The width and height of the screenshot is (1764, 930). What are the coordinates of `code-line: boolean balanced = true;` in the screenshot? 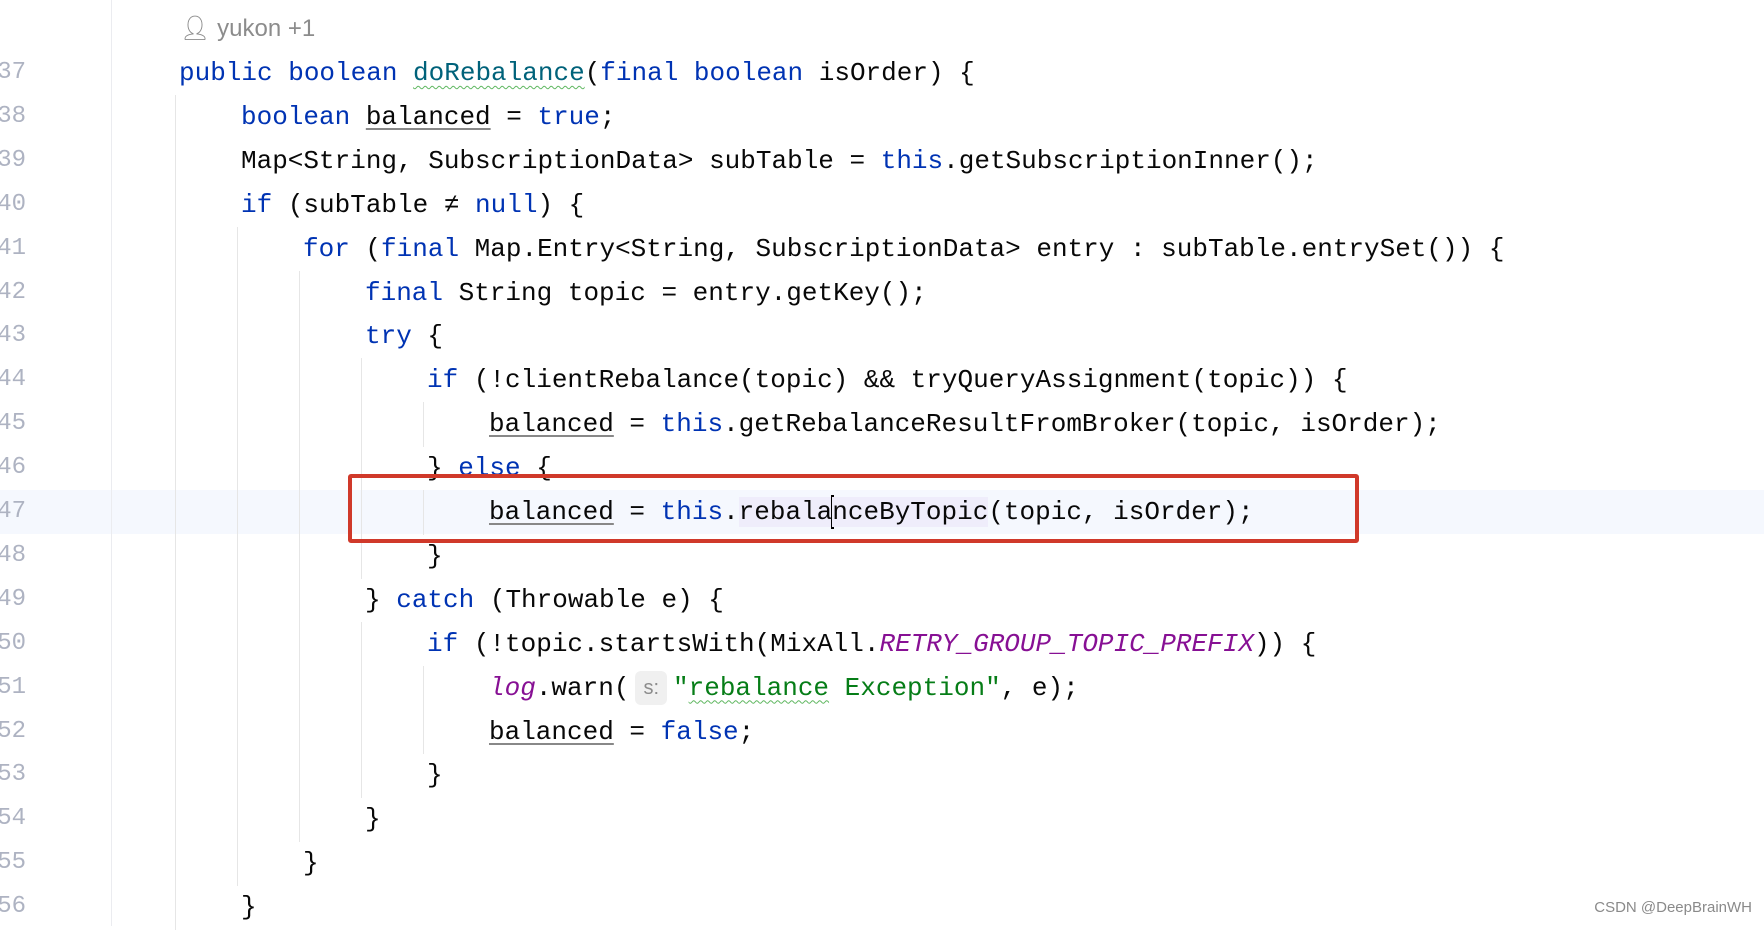 It's located at (428, 117).